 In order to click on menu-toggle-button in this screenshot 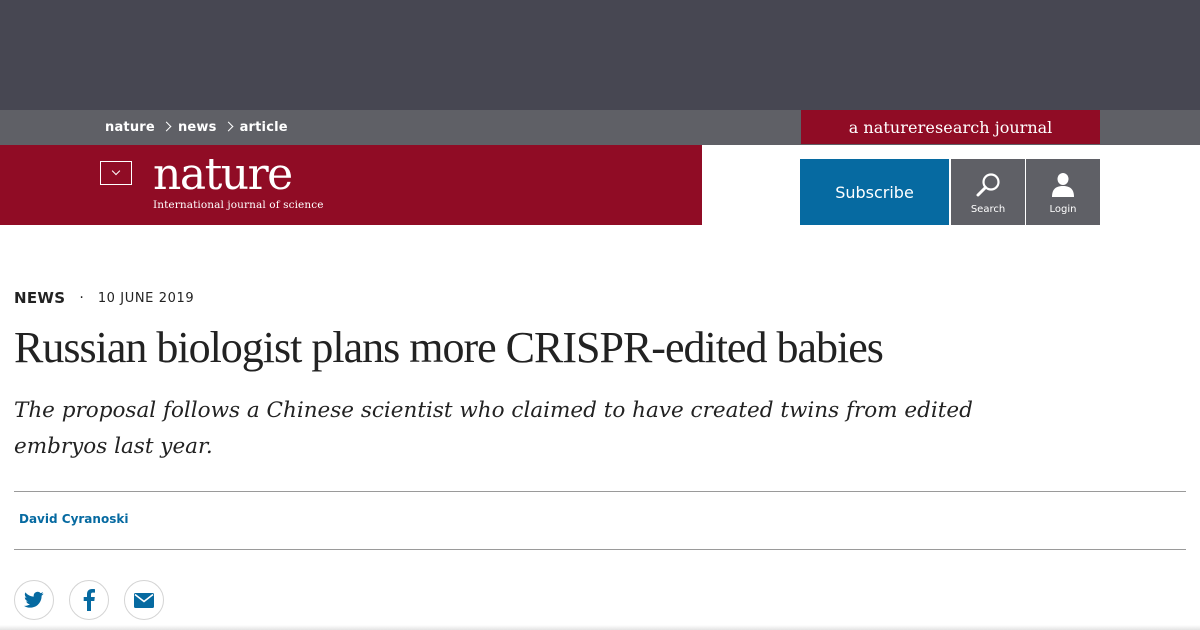, I will do `click(116, 173)`.